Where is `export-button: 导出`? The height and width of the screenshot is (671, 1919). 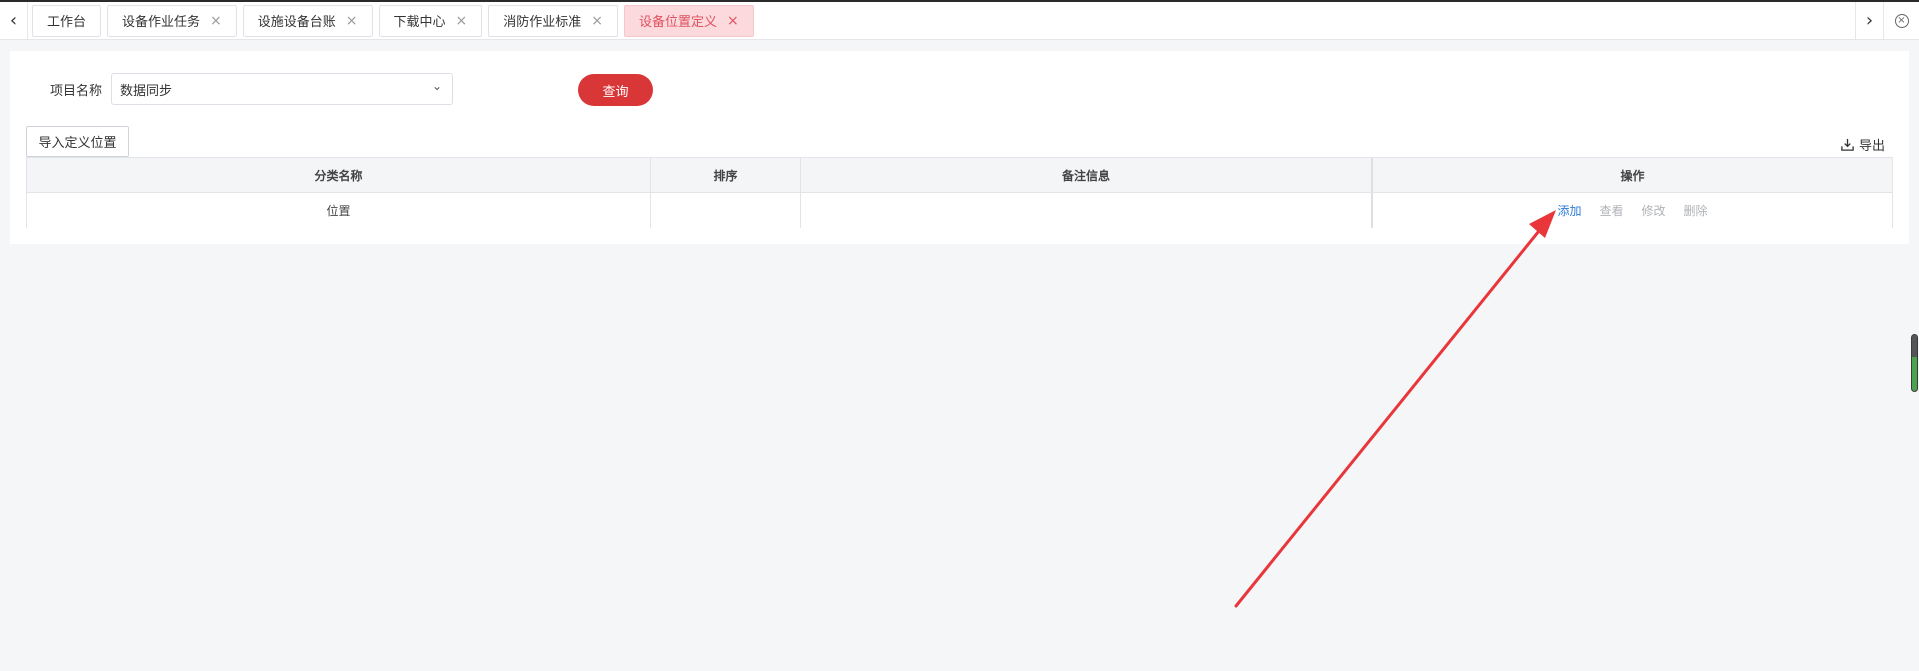
export-button: 导出 is located at coordinates (1862, 144).